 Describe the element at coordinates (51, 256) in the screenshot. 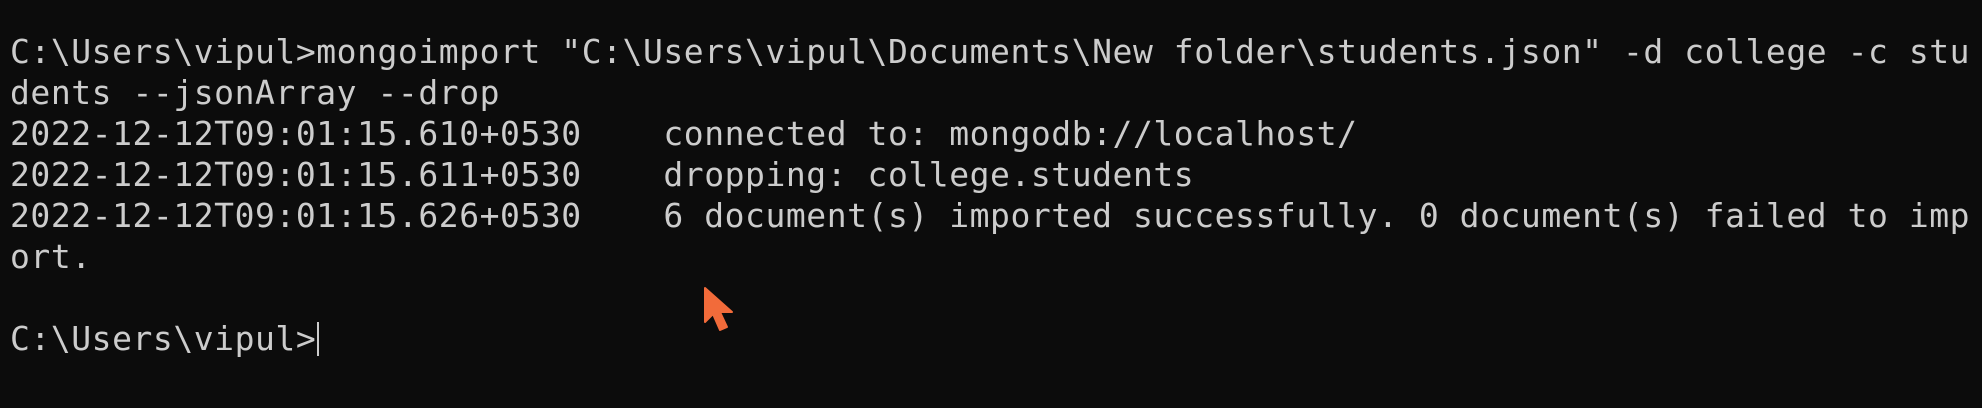

I see `terminal-line: ort.` at that location.